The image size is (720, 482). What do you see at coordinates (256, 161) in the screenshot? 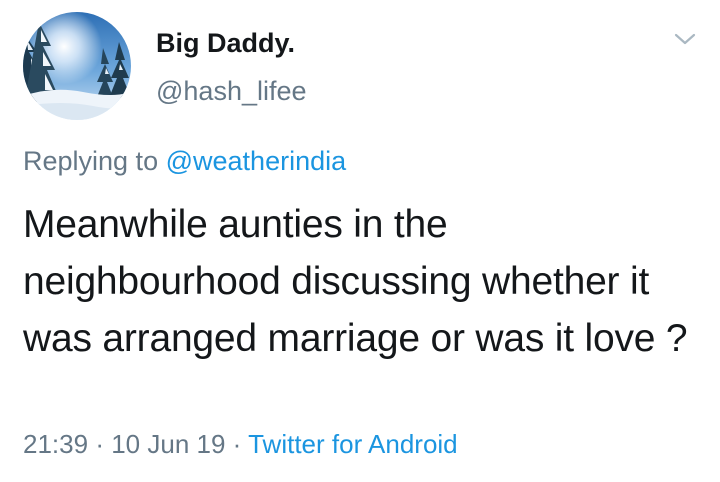
I see `mention-link: @weatherindia` at bounding box center [256, 161].